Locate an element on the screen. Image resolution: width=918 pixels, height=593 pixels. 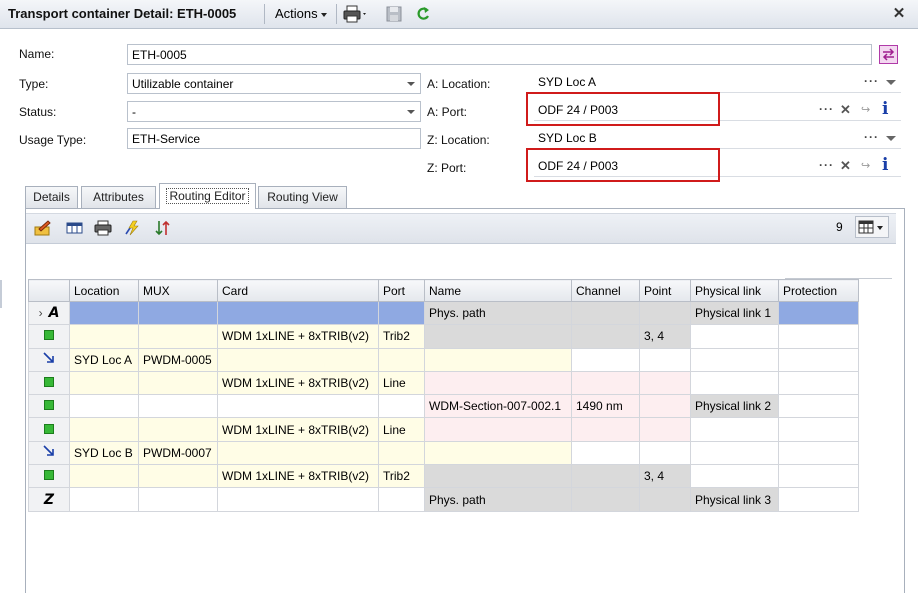
print-grid-button is located at coordinates (103, 228).